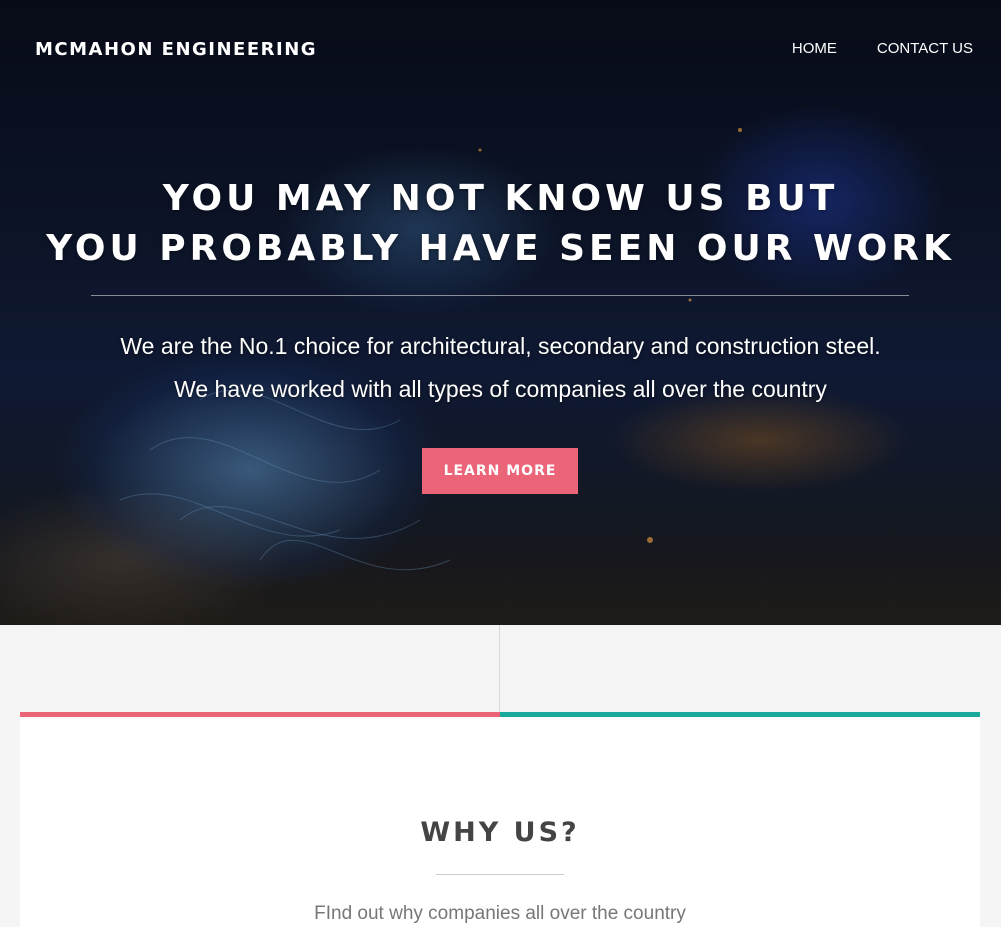 This screenshot has width=1001, height=927. I want to click on top-nav: HOME CONTACT US, so click(882, 48).